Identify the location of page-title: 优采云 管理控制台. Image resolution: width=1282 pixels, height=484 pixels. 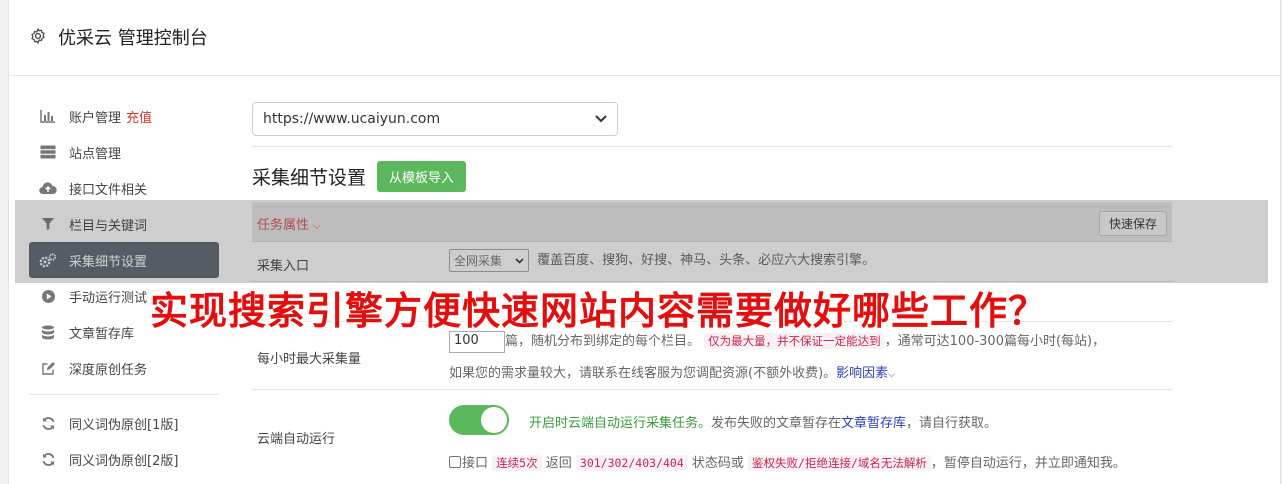
(133, 38).